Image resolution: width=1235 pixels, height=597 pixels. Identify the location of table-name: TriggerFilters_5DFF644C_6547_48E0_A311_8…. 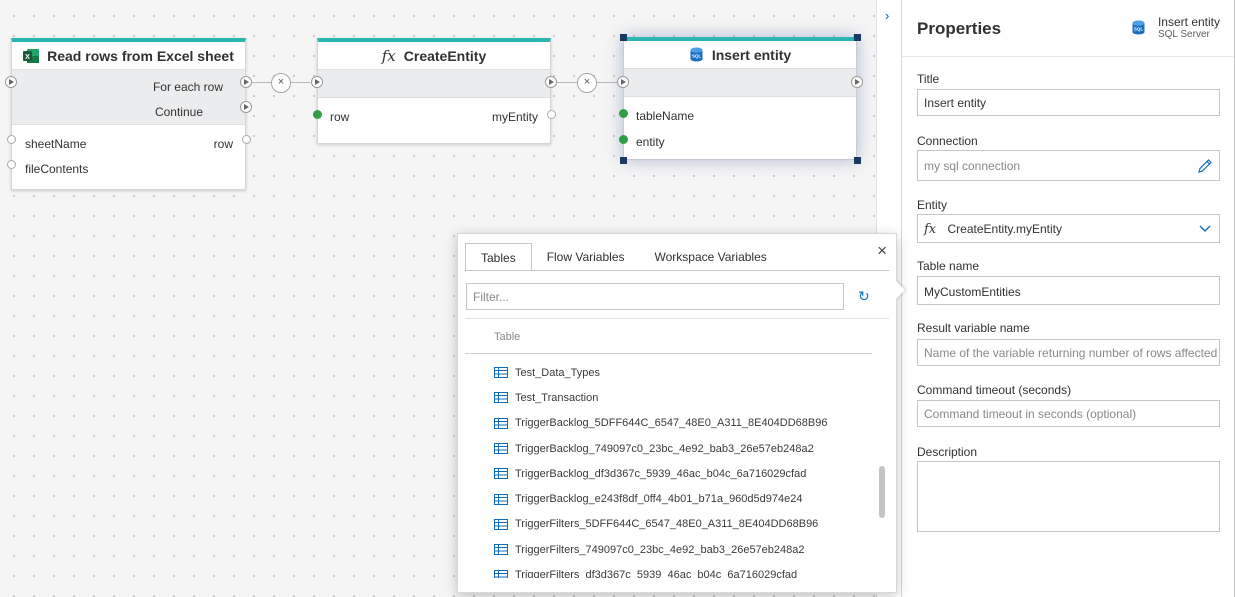
(667, 524).